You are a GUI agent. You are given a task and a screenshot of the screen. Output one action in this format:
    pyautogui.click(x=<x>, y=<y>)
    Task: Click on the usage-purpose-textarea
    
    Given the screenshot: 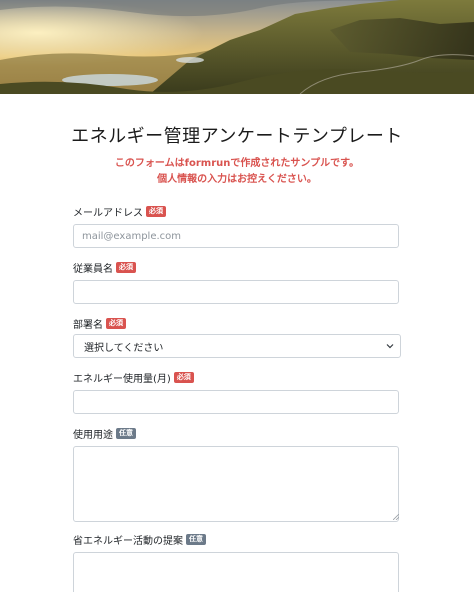 What is the action you would take?
    pyautogui.click(x=236, y=484)
    